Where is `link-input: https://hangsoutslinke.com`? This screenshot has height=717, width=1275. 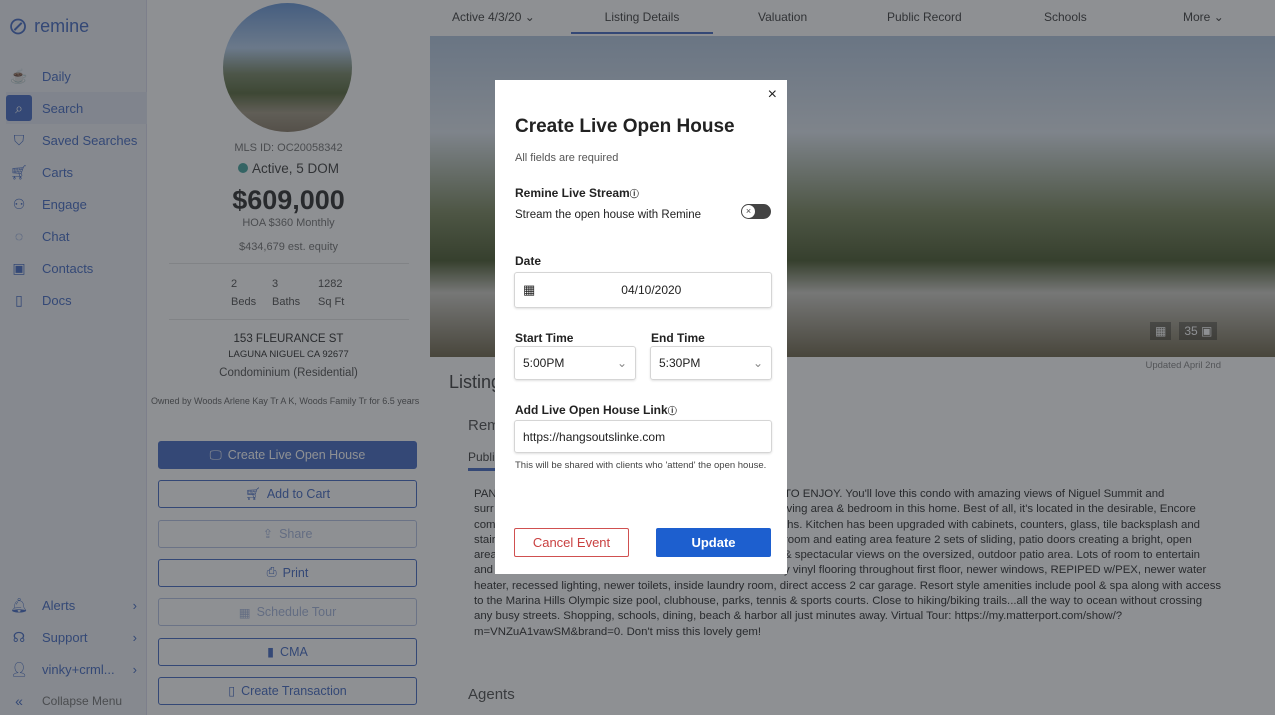
link-input: https://hangsoutslinke.com is located at coordinates (643, 436).